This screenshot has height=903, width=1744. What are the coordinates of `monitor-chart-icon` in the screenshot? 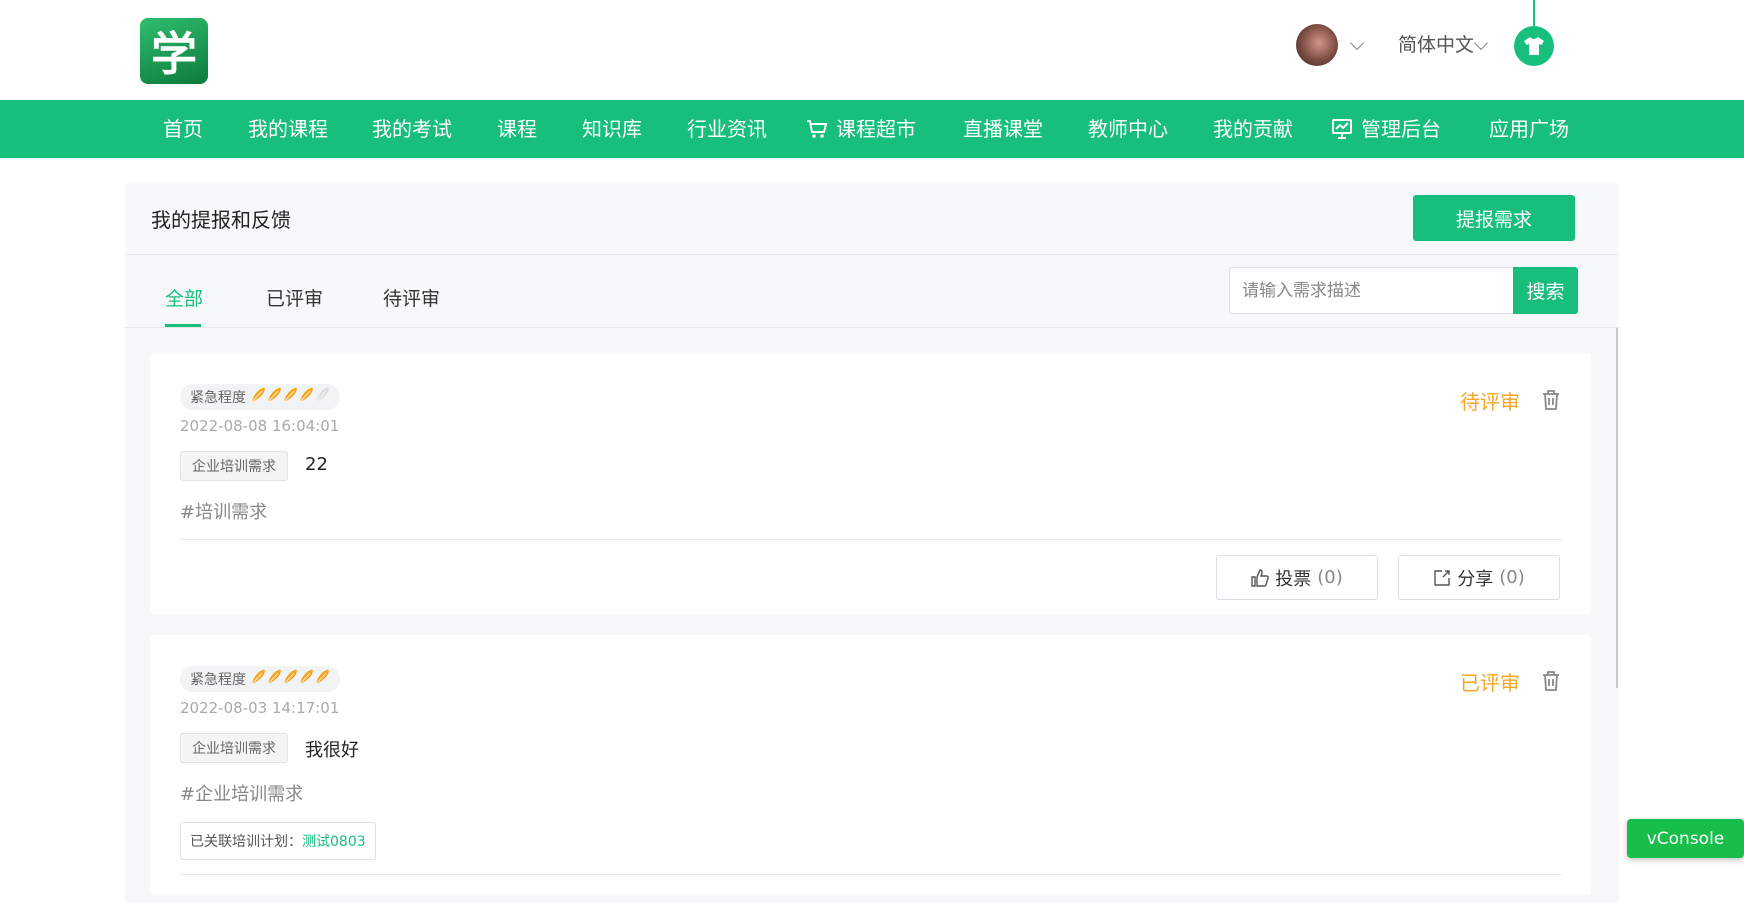 It's located at (1342, 129).